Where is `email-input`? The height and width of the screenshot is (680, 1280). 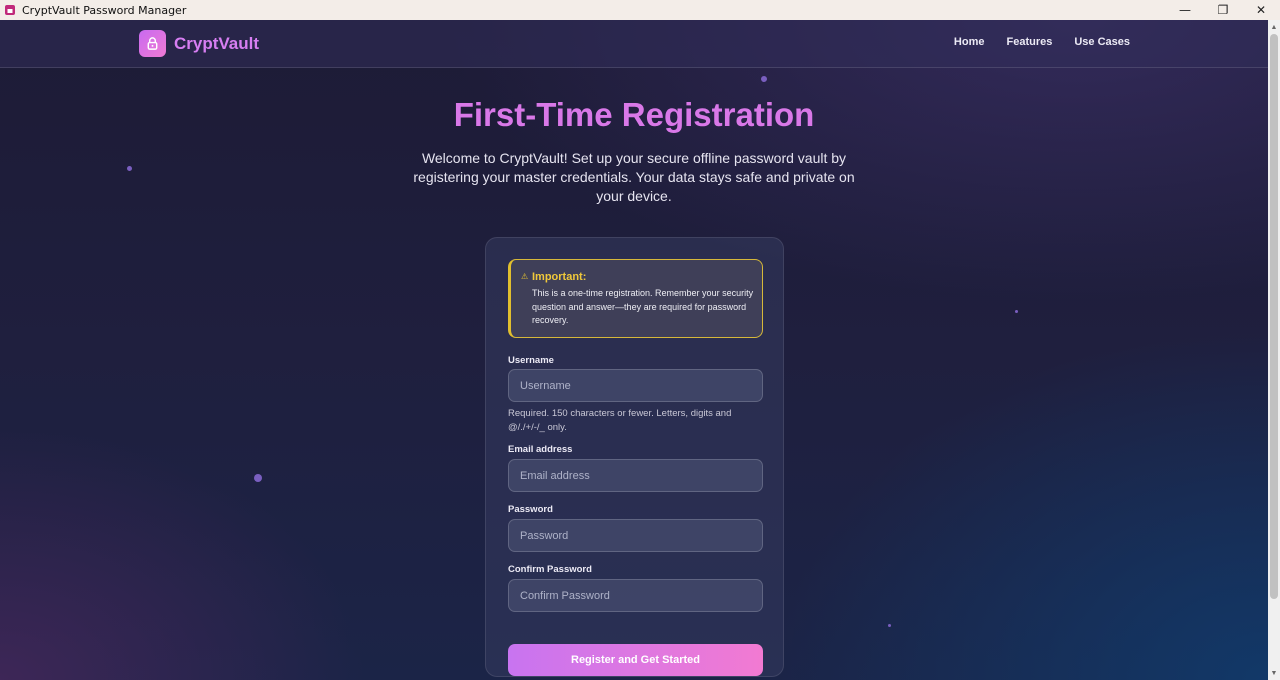
email-input is located at coordinates (635, 475).